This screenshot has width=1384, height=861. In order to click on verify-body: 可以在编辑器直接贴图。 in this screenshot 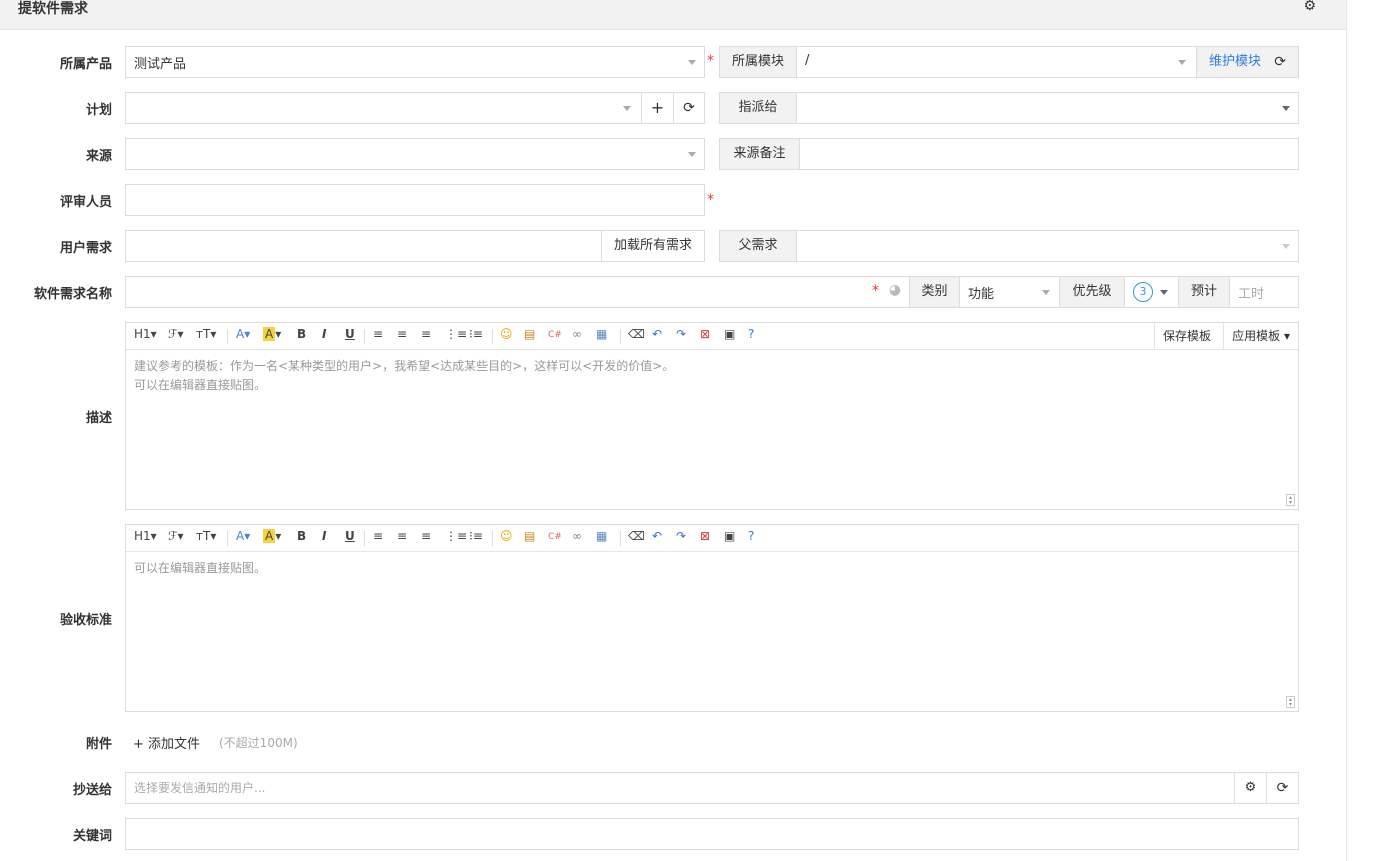, I will do `click(712, 568)`.